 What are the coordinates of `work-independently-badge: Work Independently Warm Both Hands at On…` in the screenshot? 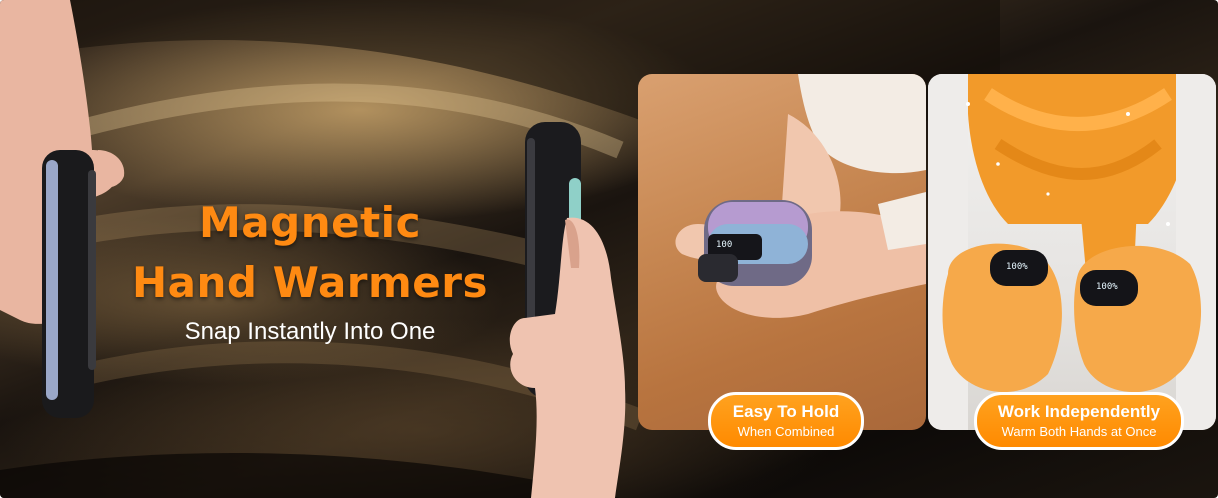 It's located at (1079, 421).